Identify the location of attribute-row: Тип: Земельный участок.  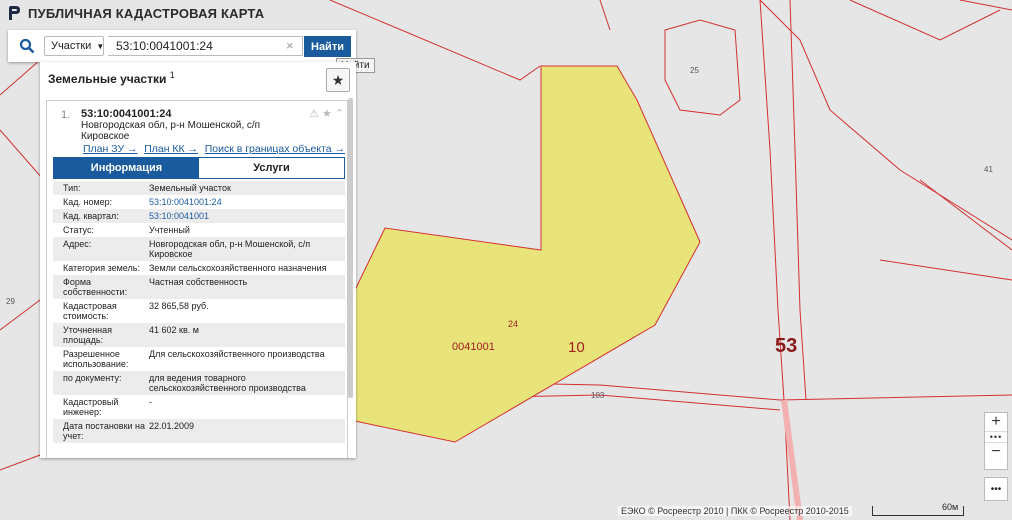
(199, 188).